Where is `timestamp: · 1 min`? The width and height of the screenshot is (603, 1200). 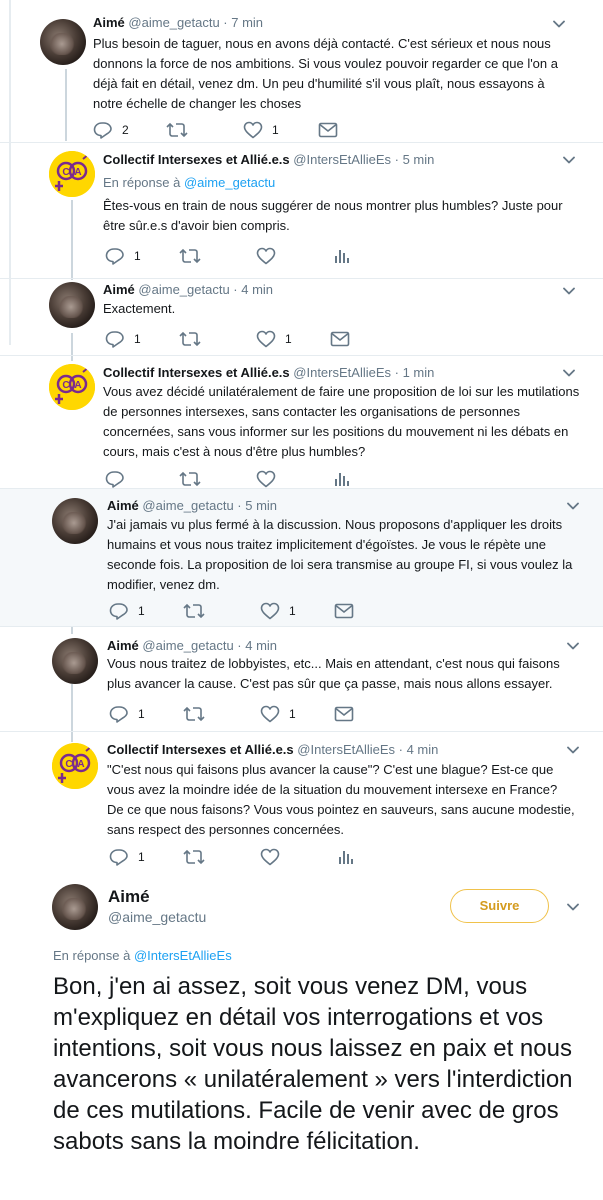 timestamp: · 1 min is located at coordinates (415, 372).